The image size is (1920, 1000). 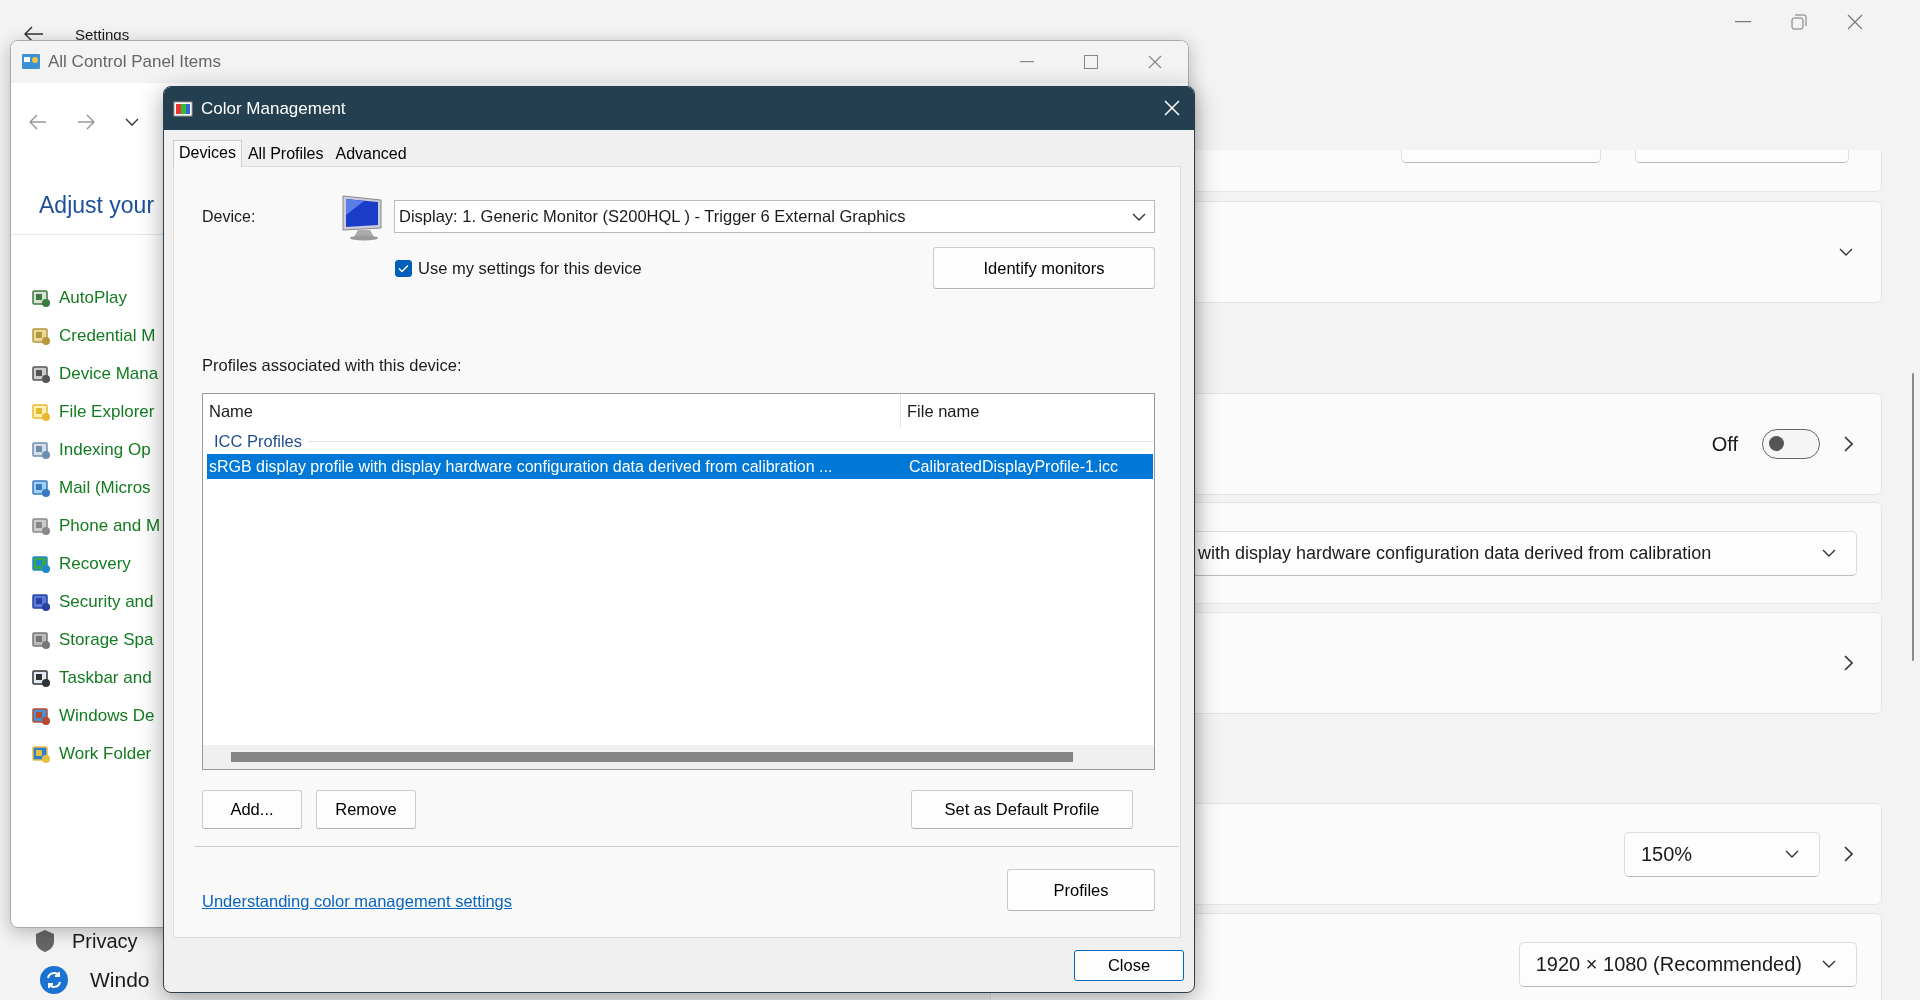 I want to click on sync-icon, so click(x=54, y=980).